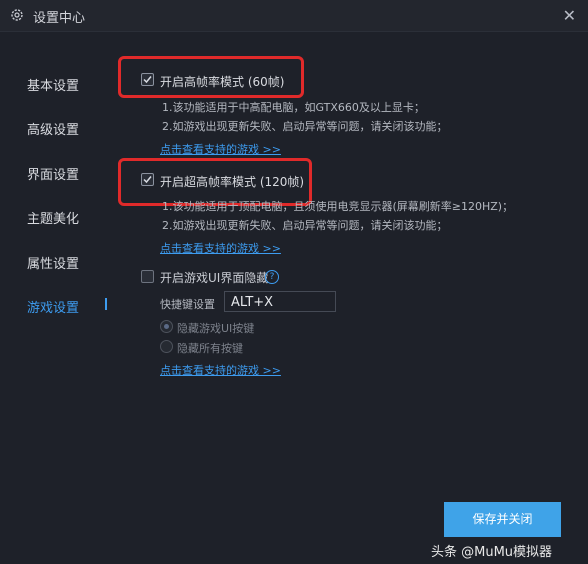 The image size is (588, 564). I want to click on hide-ui-label: 开启游戏UI界面隐藏, so click(214, 278).